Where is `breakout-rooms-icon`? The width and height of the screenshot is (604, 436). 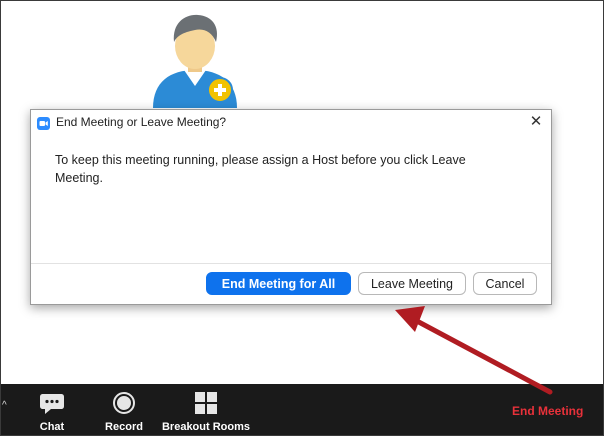 breakout-rooms-icon is located at coordinates (206, 403).